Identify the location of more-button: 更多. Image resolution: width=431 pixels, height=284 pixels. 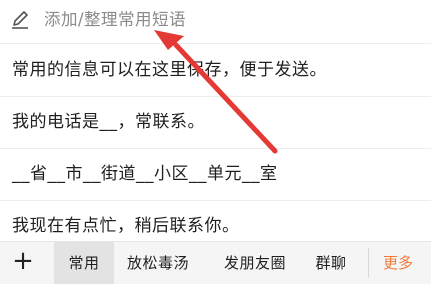
(398, 263).